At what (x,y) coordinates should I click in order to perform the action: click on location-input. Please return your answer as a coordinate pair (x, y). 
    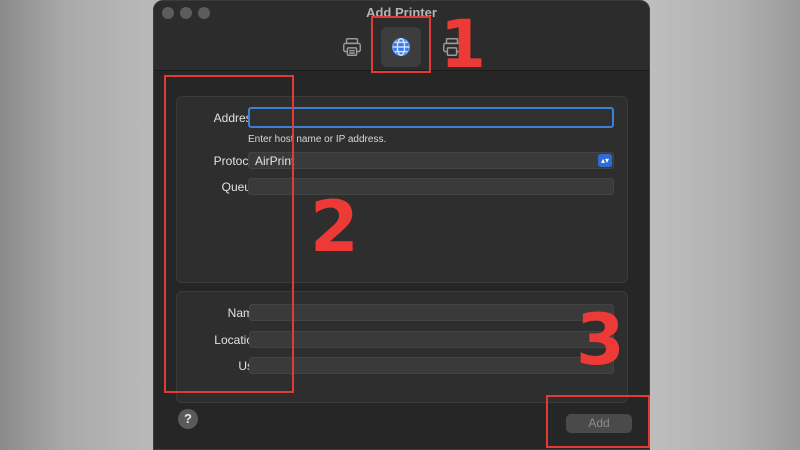
    Looking at the image, I should click on (431, 339).